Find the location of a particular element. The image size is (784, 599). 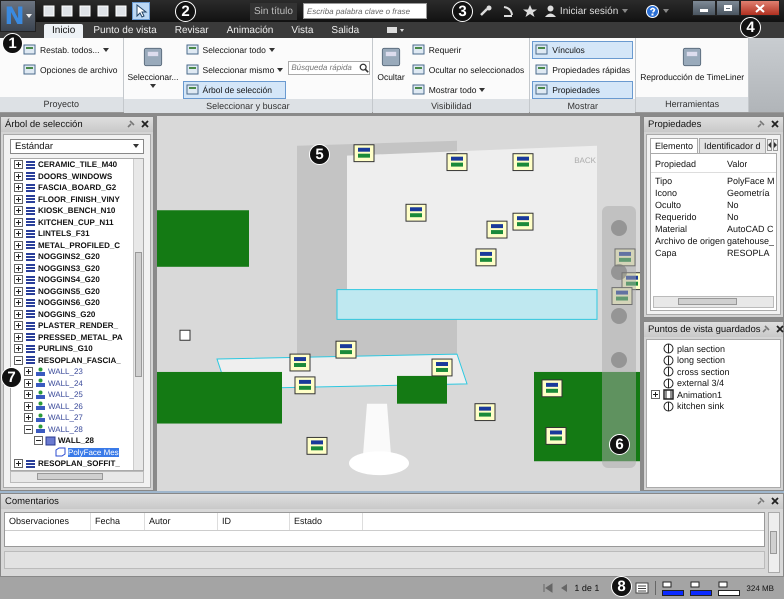

column-header: ID is located at coordinates (254, 521).